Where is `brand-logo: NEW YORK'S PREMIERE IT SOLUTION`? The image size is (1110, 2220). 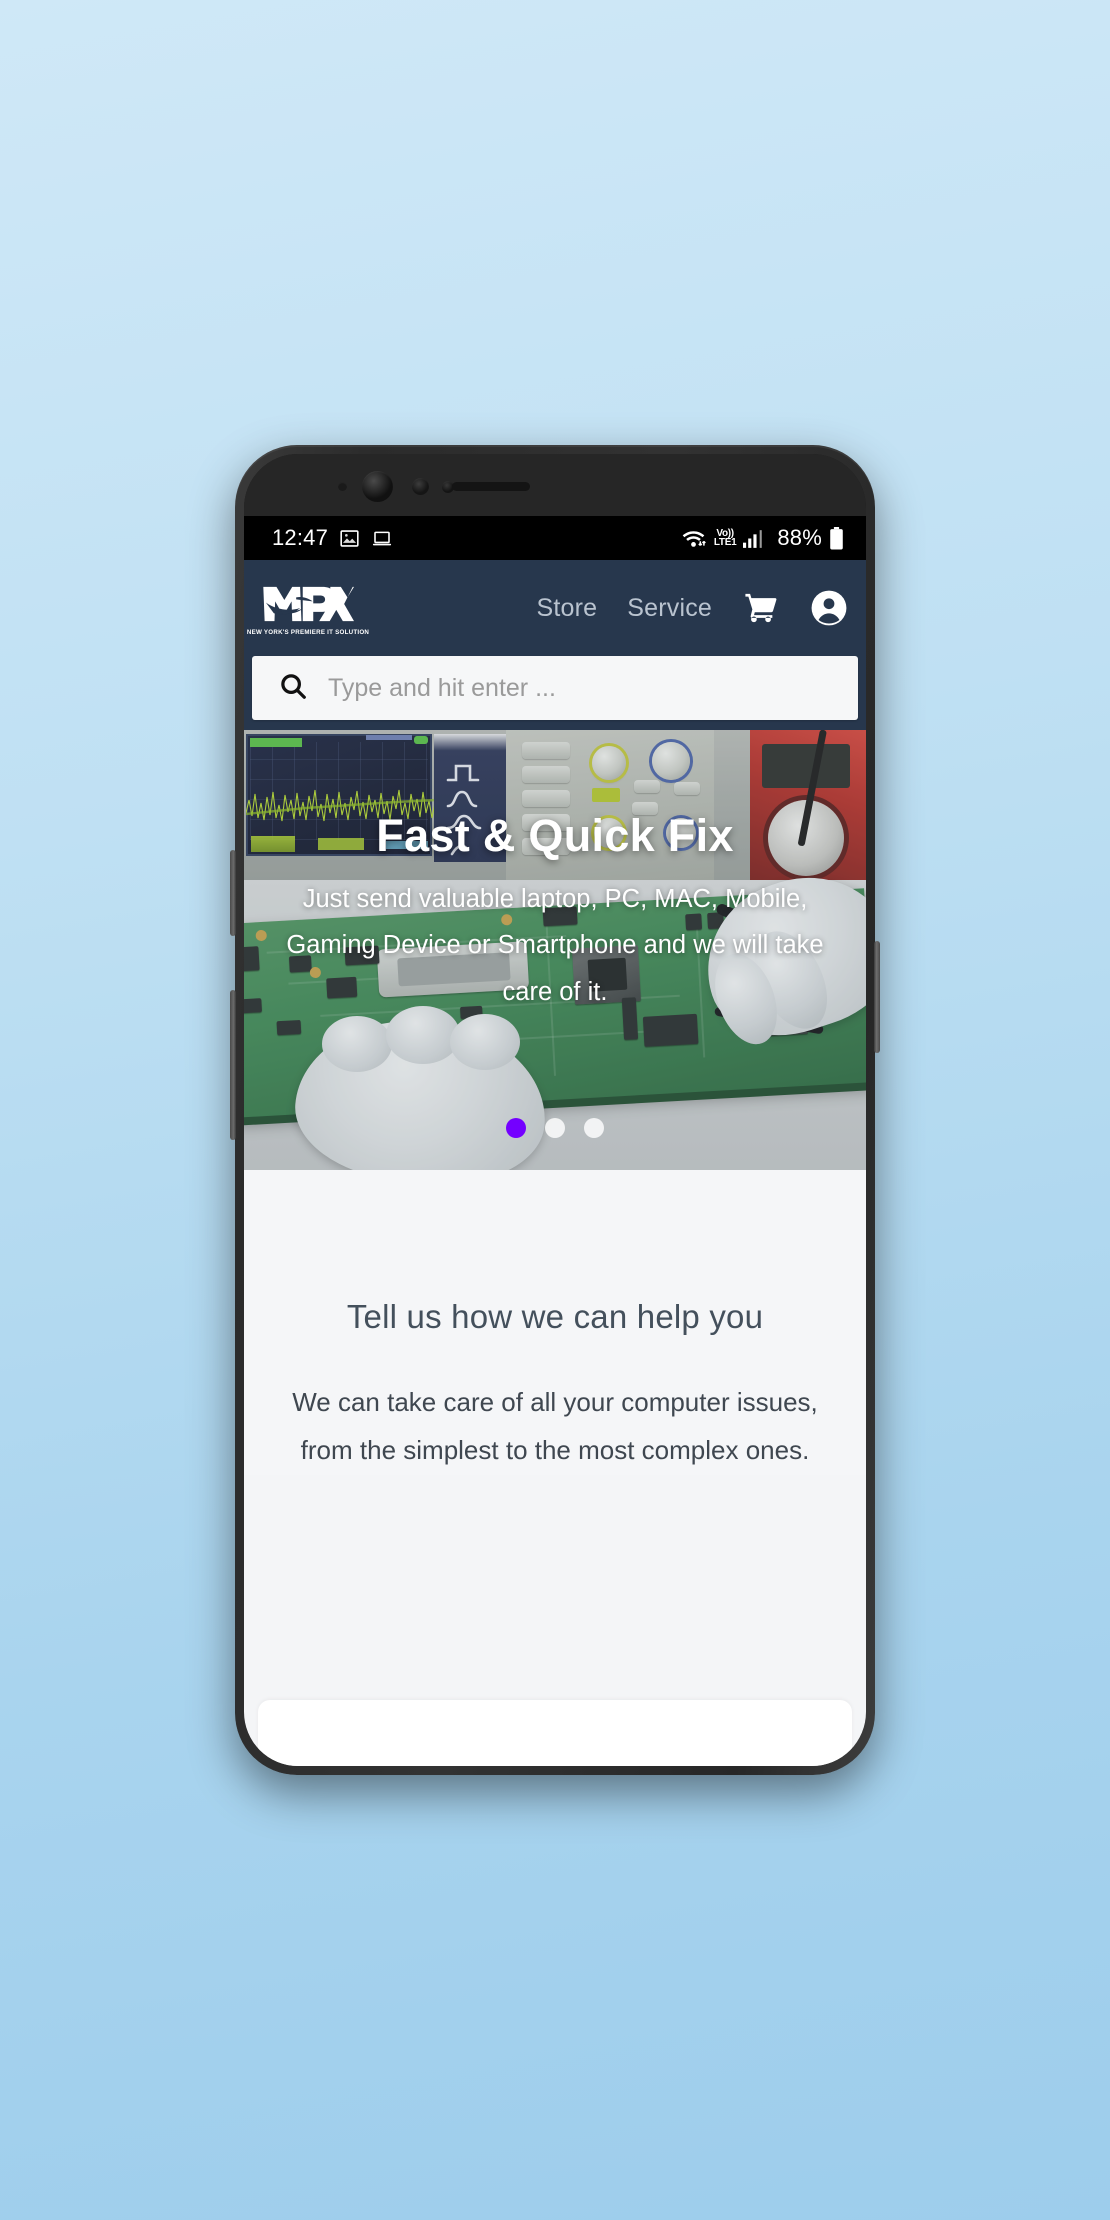
brand-logo: NEW YORK'S PREMIERE IT SOLUTION is located at coordinates (308, 608).